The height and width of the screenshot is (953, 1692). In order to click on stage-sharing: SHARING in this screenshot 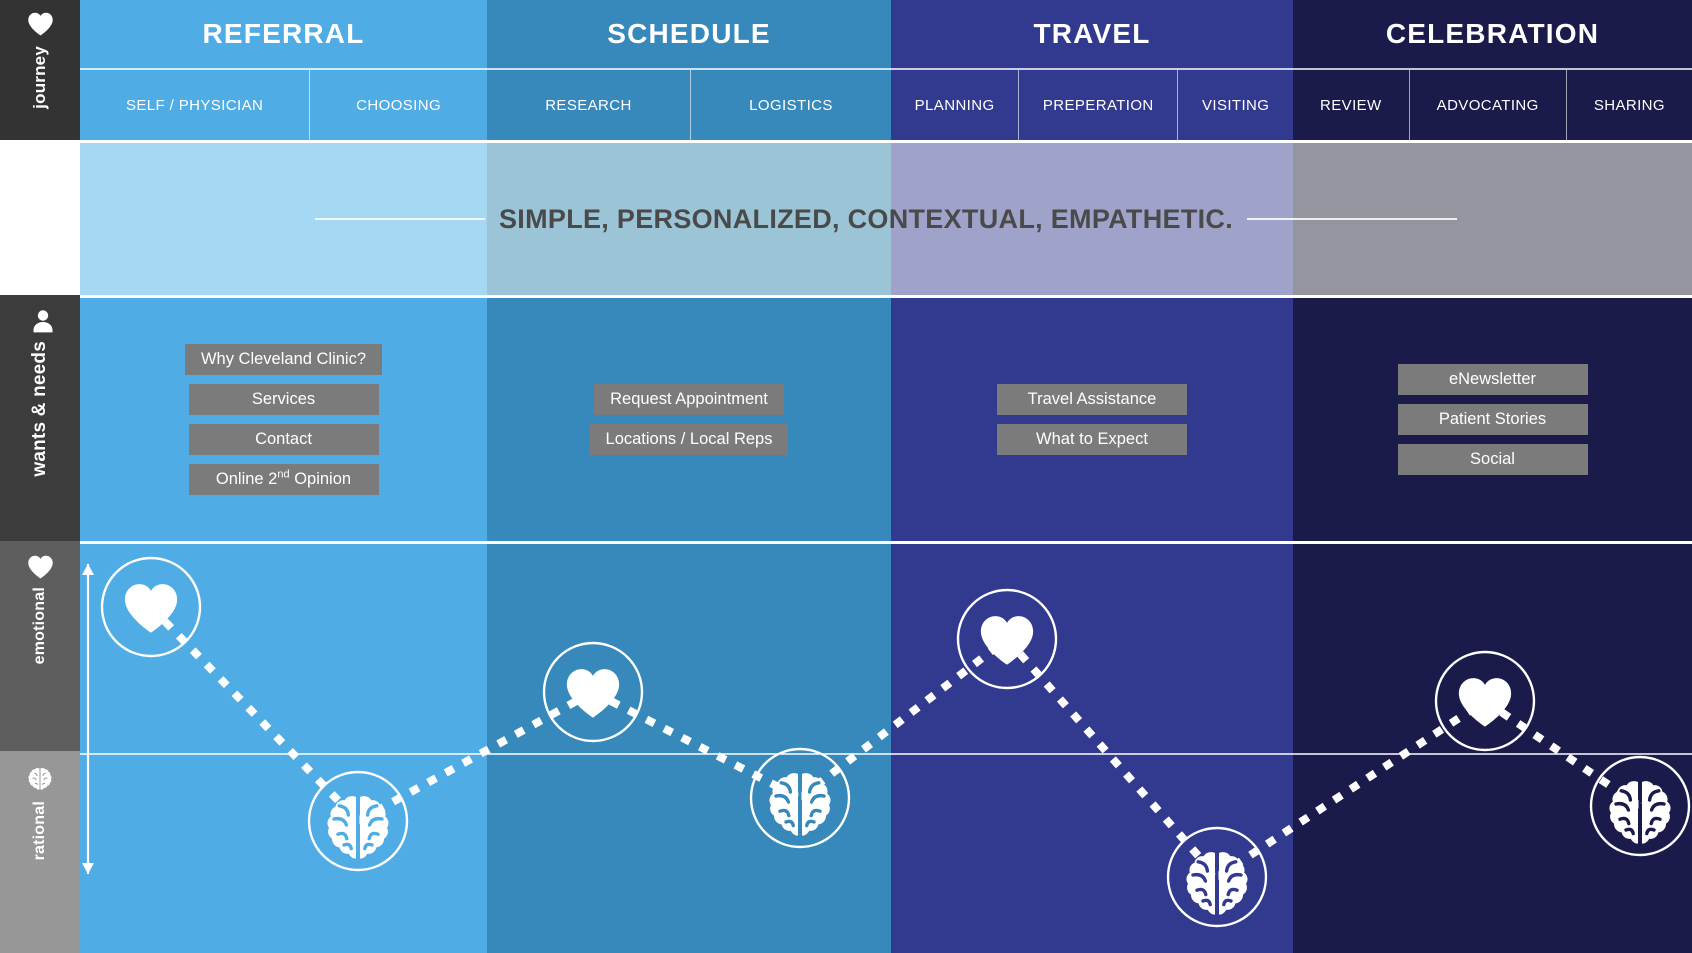, I will do `click(1628, 105)`.